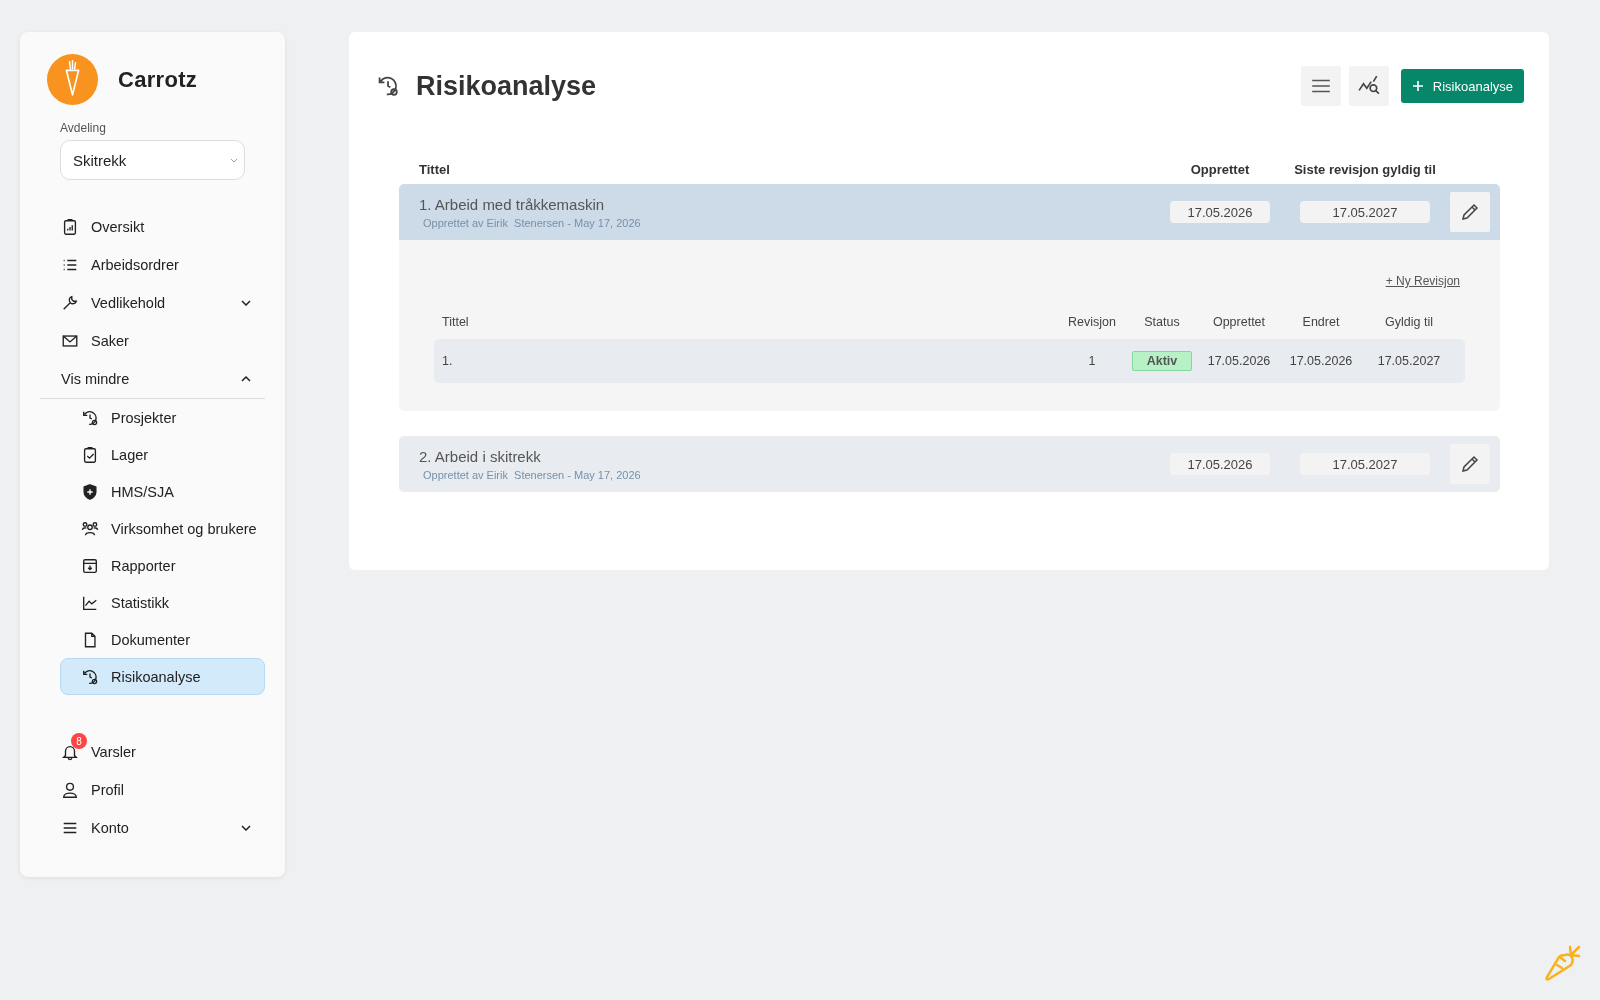 Image resolution: width=1600 pixels, height=1000 pixels. I want to click on table-cell-text: 17.05.2027, so click(1409, 361).